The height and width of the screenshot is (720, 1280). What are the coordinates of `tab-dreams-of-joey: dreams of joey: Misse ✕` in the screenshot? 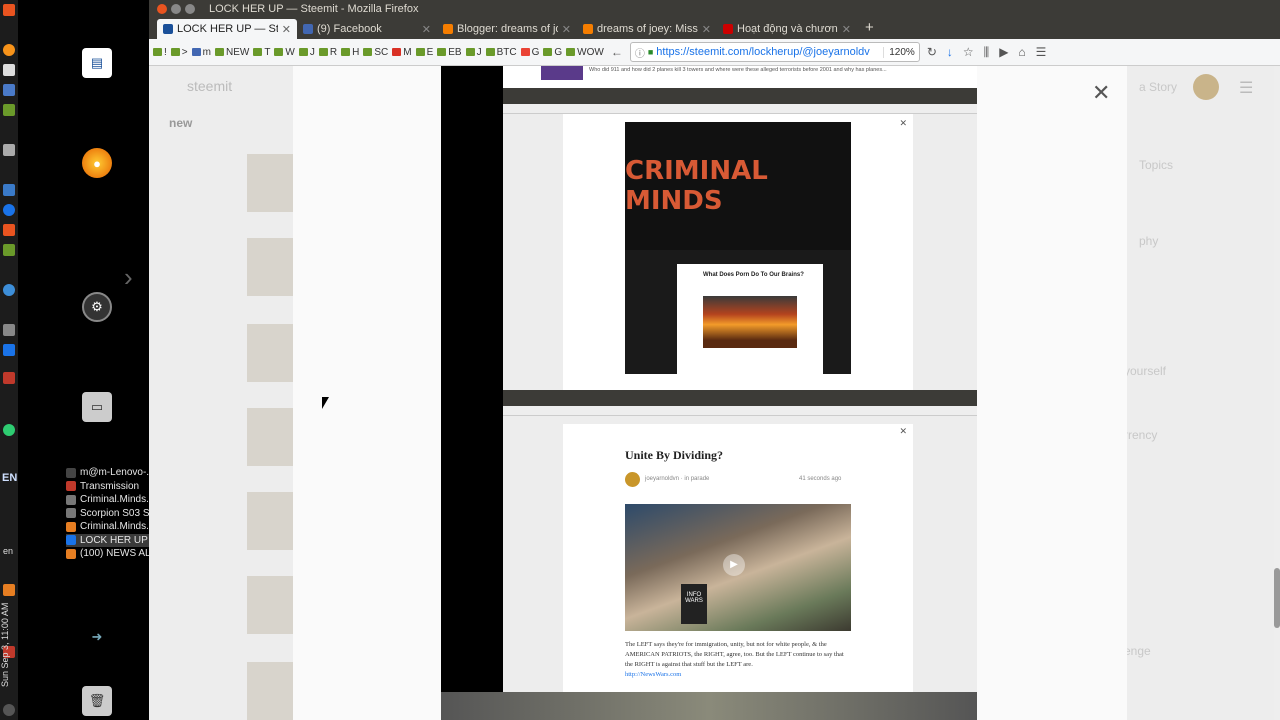 It's located at (647, 29).